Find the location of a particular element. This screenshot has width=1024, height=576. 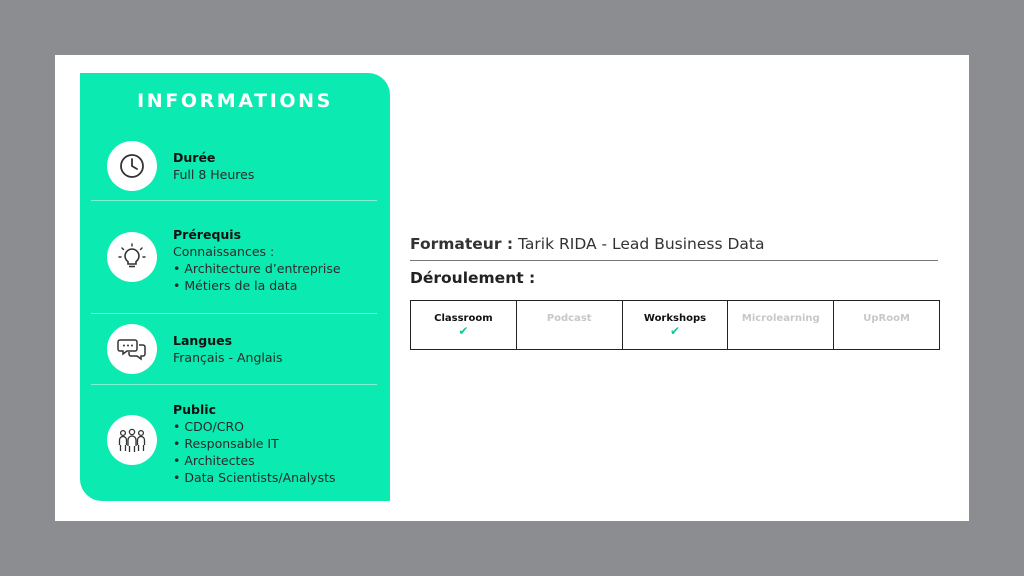

prerequis-label: Prérequis is located at coordinates (207, 234).